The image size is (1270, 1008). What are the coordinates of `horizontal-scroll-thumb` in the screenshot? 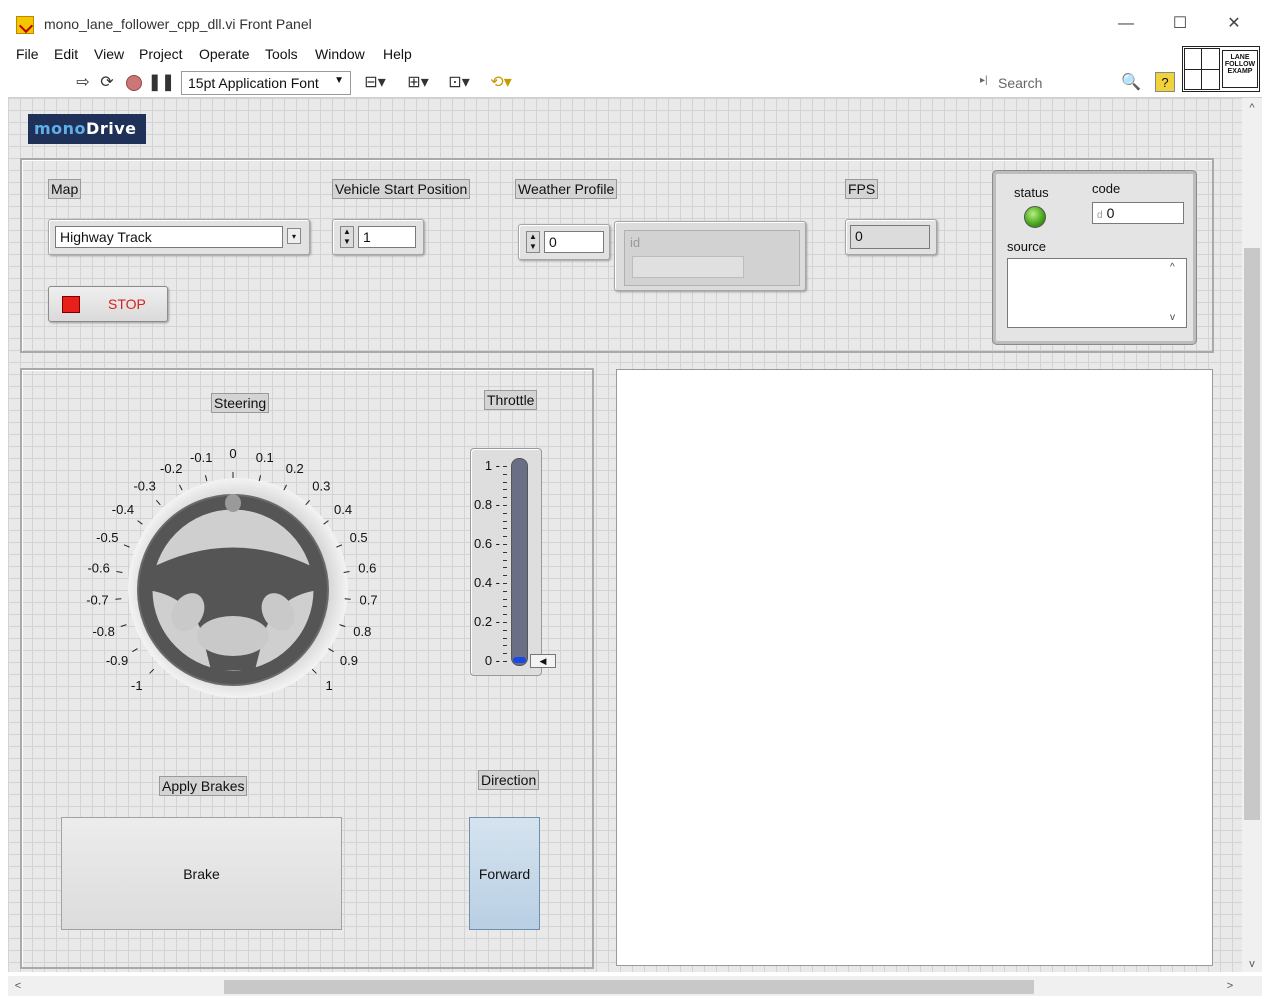 It's located at (629, 987).